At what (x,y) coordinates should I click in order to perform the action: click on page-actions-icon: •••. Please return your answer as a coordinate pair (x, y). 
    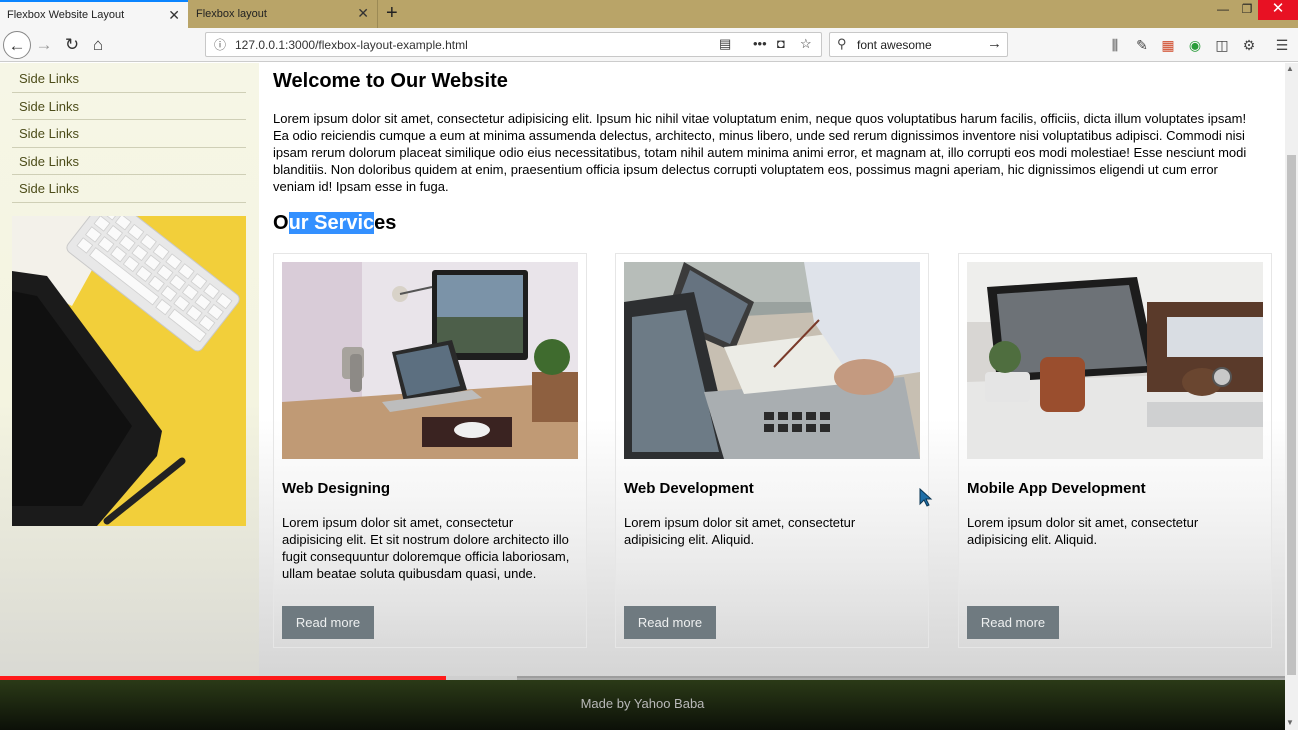
    Looking at the image, I should click on (760, 43).